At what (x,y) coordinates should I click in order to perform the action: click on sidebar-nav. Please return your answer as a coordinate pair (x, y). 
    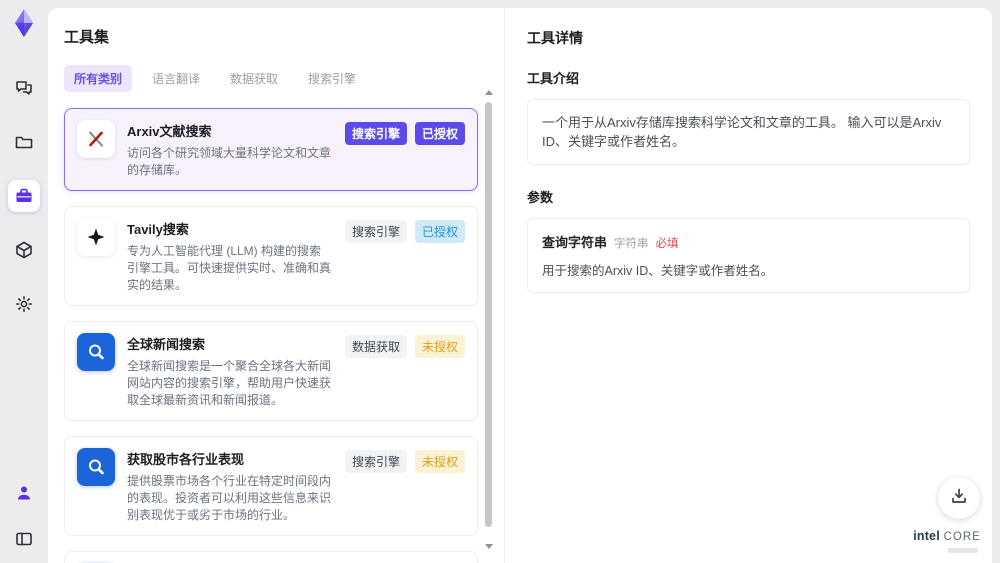
    Looking at the image, I should click on (24, 196).